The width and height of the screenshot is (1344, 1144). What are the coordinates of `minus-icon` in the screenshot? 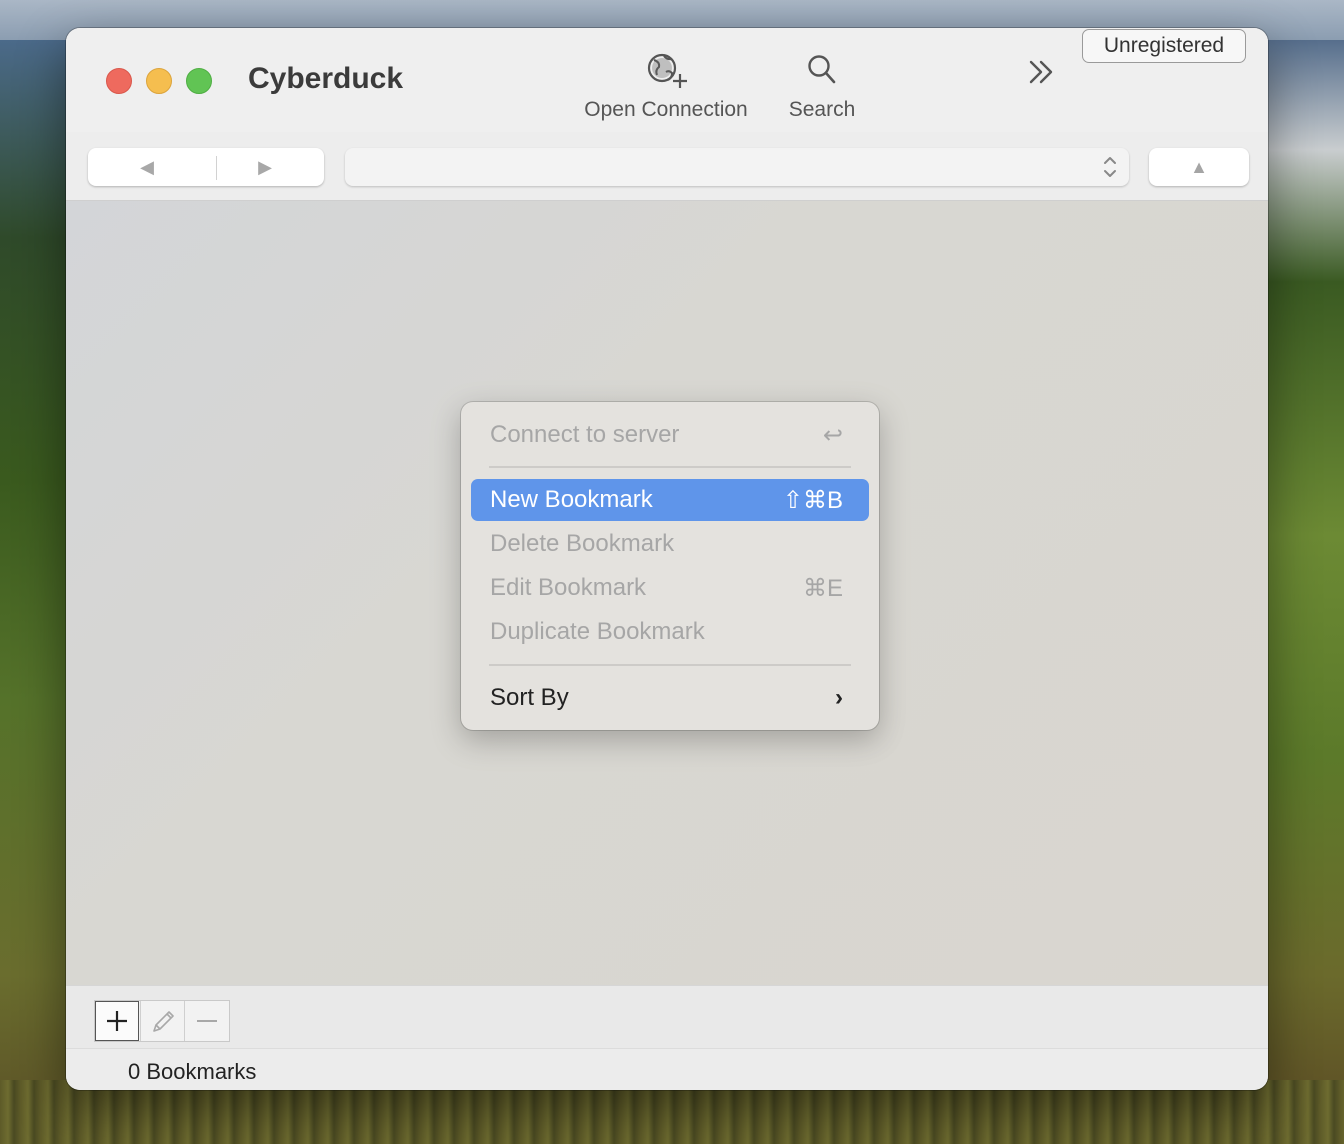 It's located at (207, 1021).